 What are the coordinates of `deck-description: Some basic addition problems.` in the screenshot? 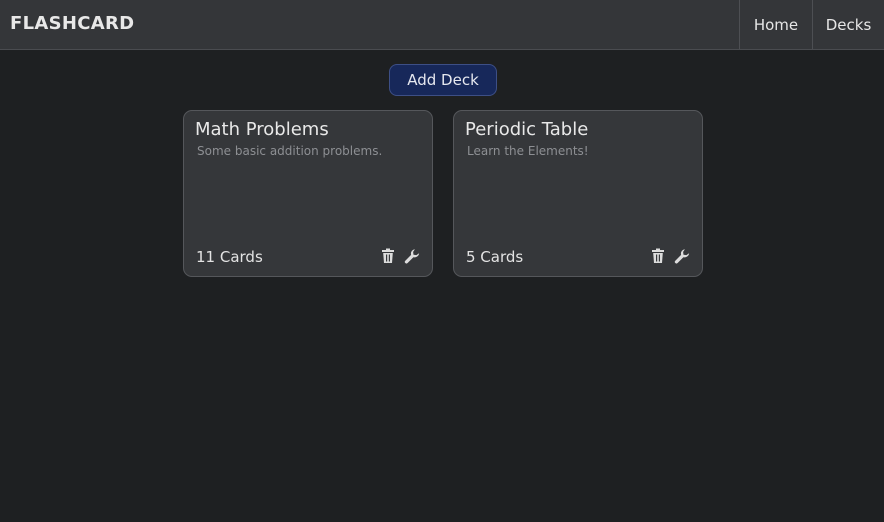 It's located at (290, 151).